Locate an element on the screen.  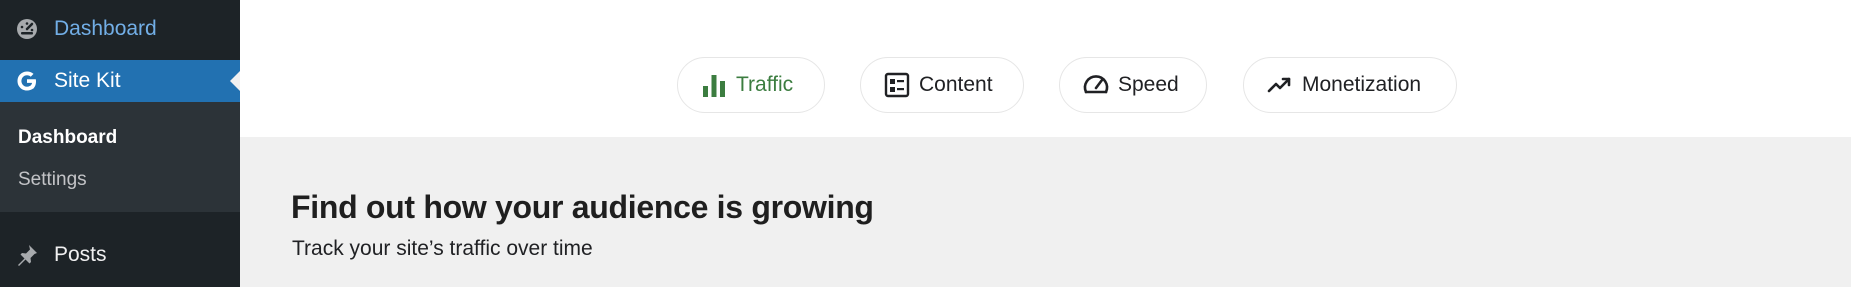
article-icon is located at coordinates (897, 85).